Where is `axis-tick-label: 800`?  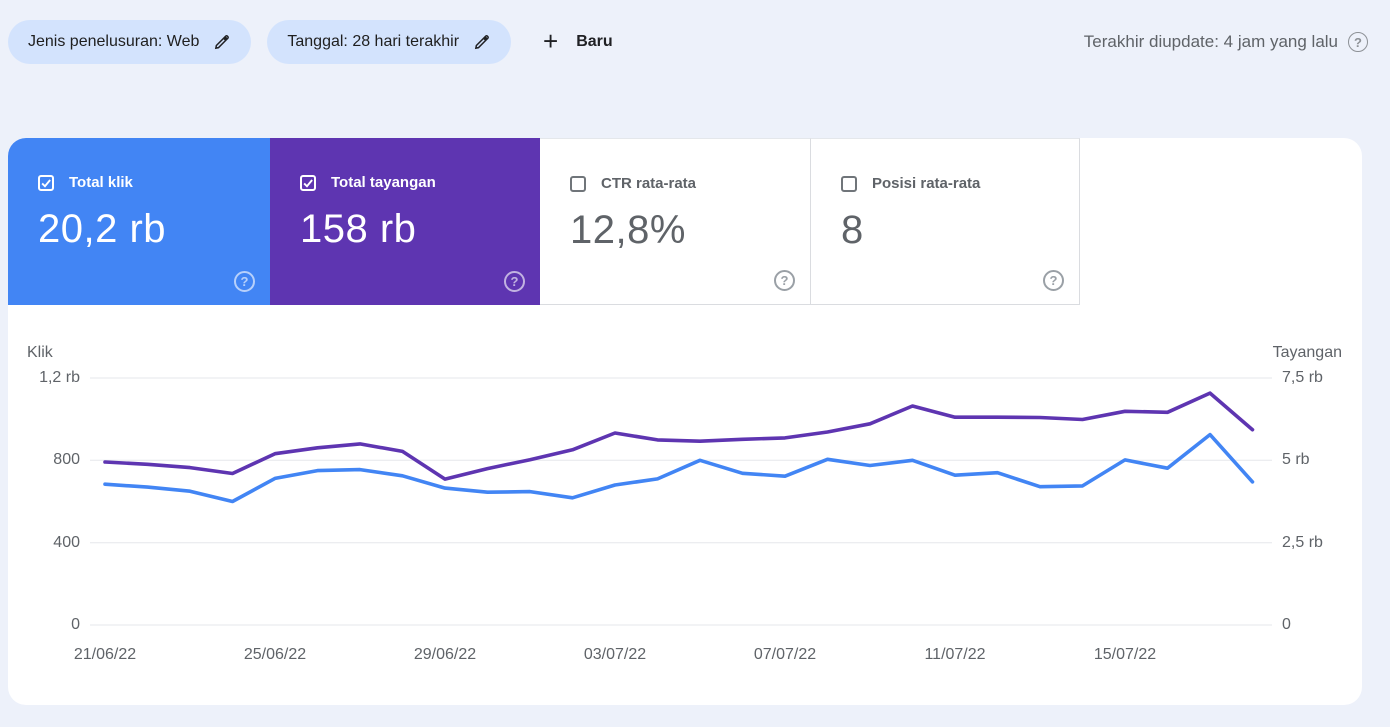 axis-tick-label: 800 is located at coordinates (66, 460).